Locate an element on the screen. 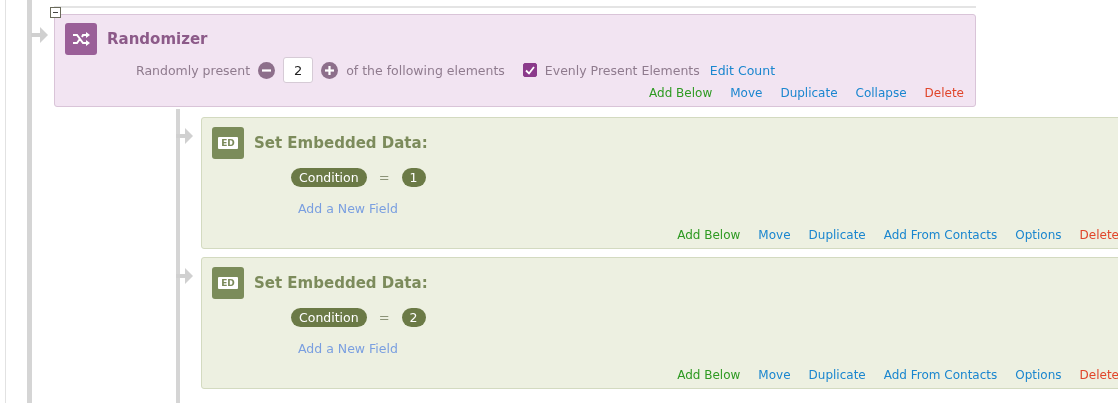 This screenshot has width=1118, height=403. shuffle-icon is located at coordinates (81, 39).